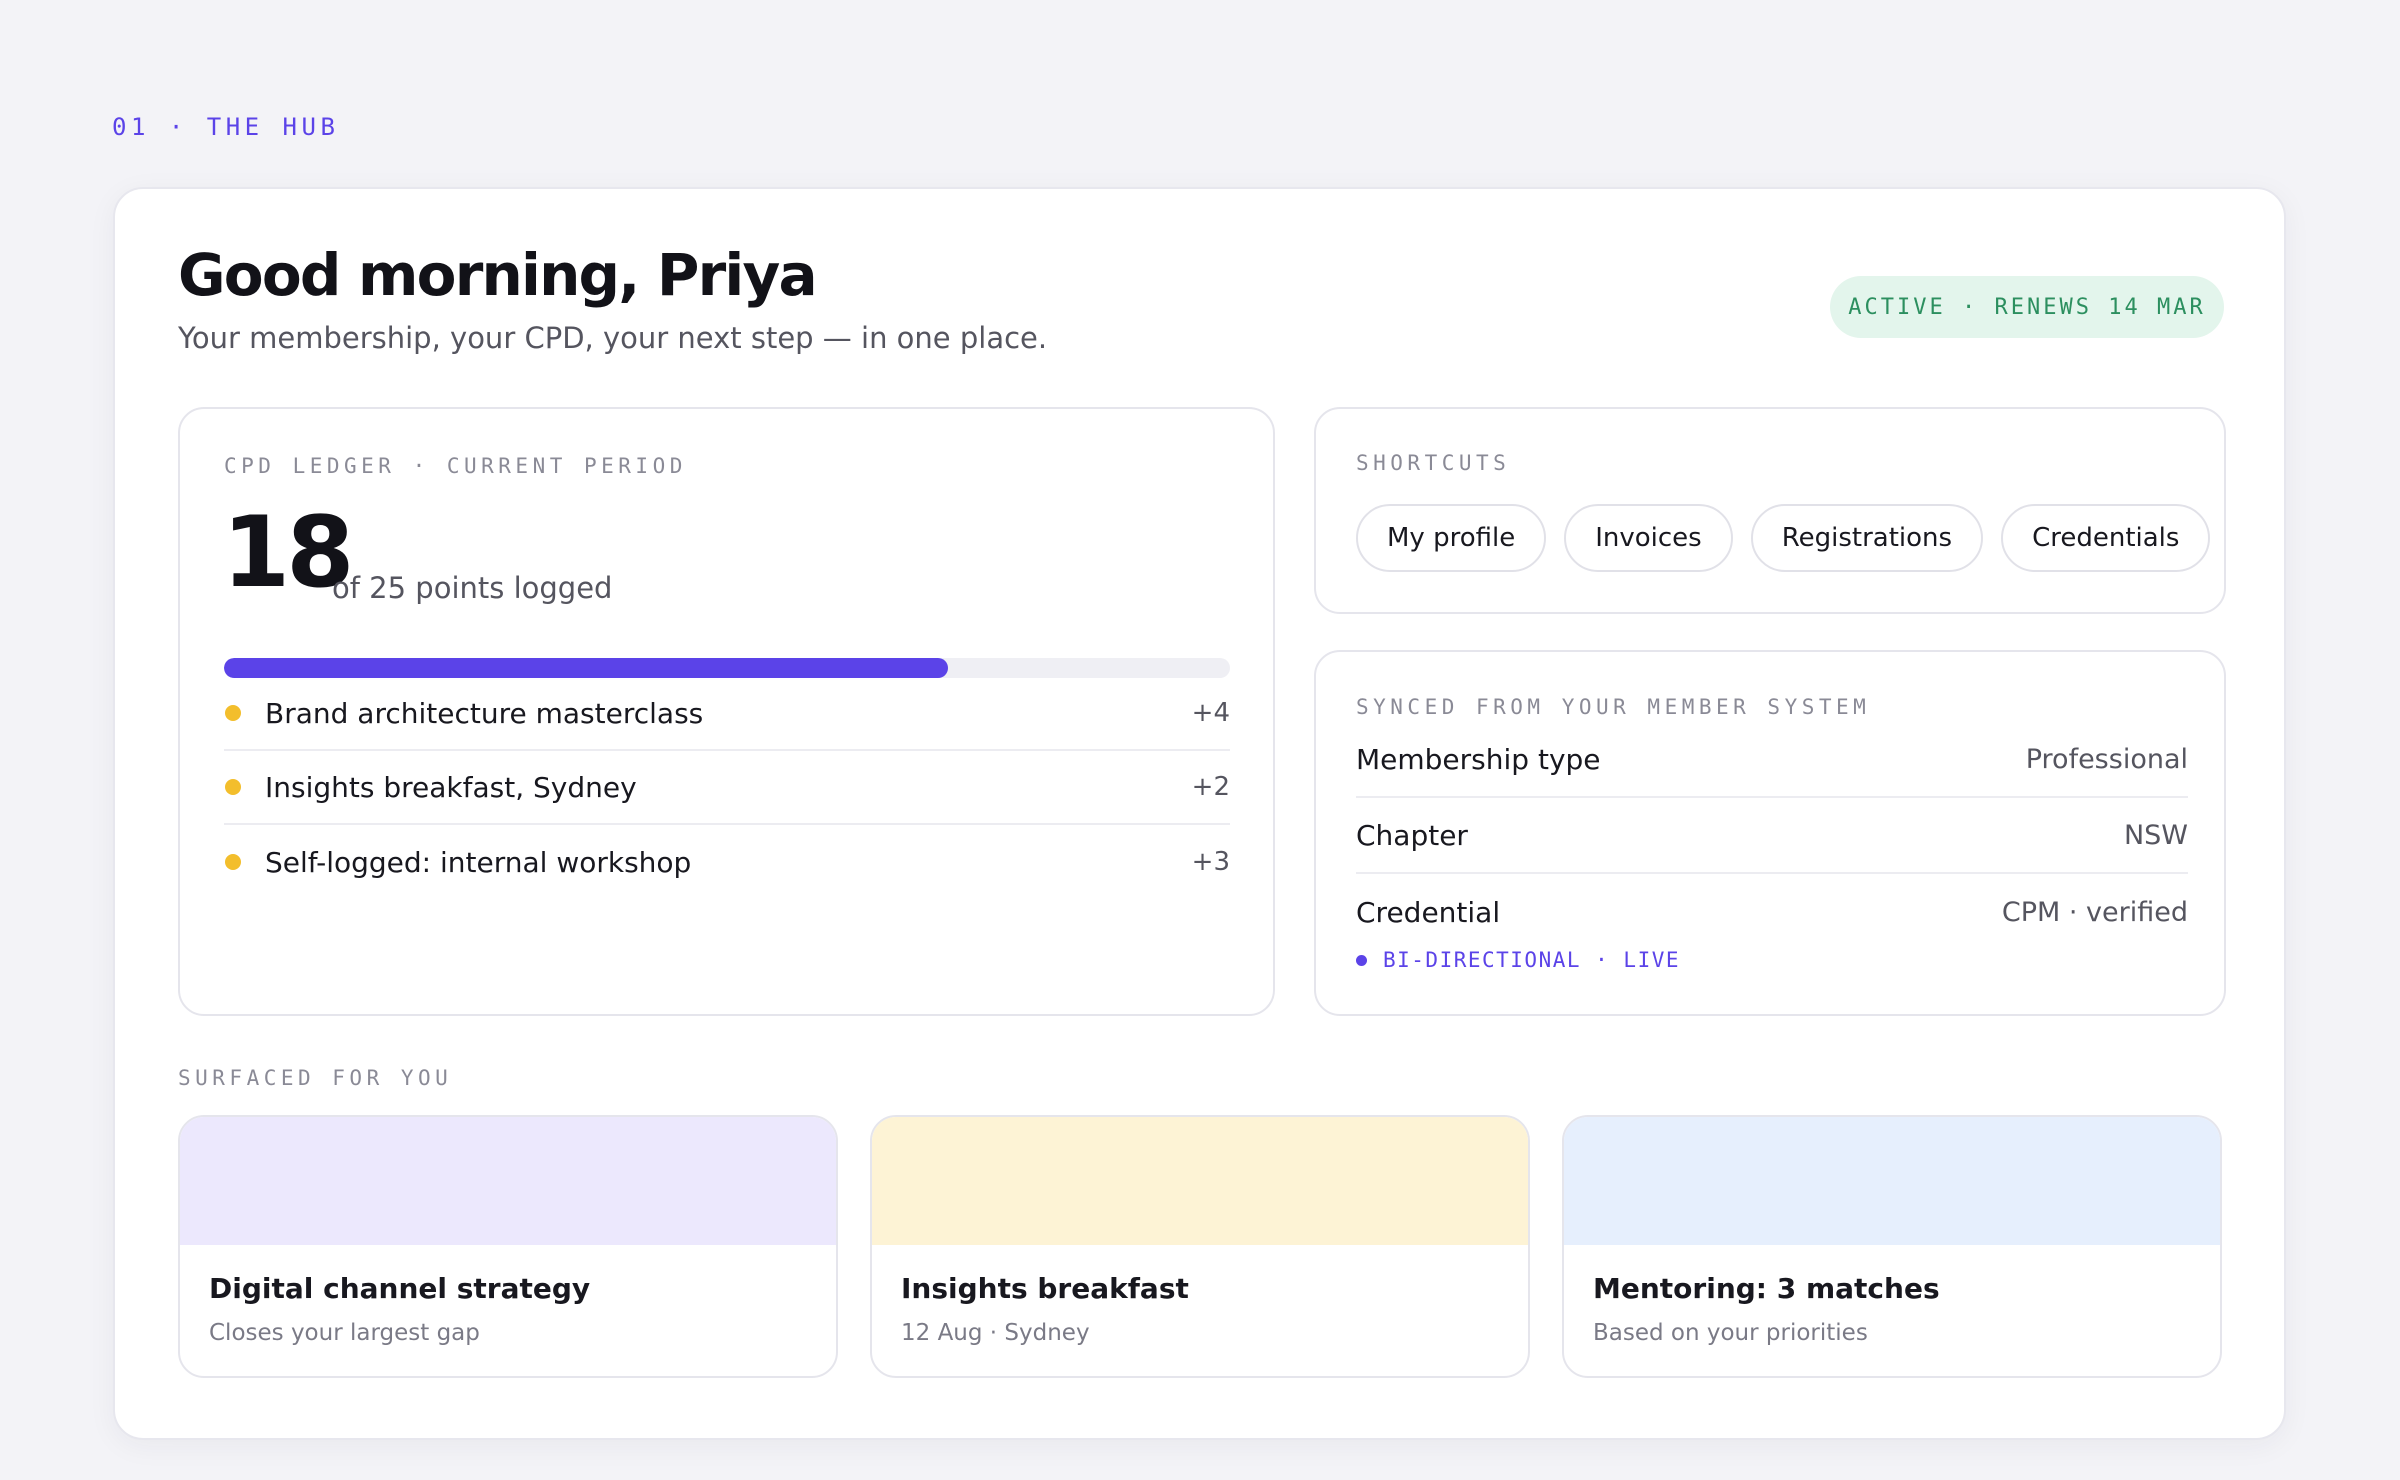 This screenshot has height=1480, width=2400. Describe the element at coordinates (498, 275) in the screenshot. I see `page-title: Good morning, Priya` at that location.